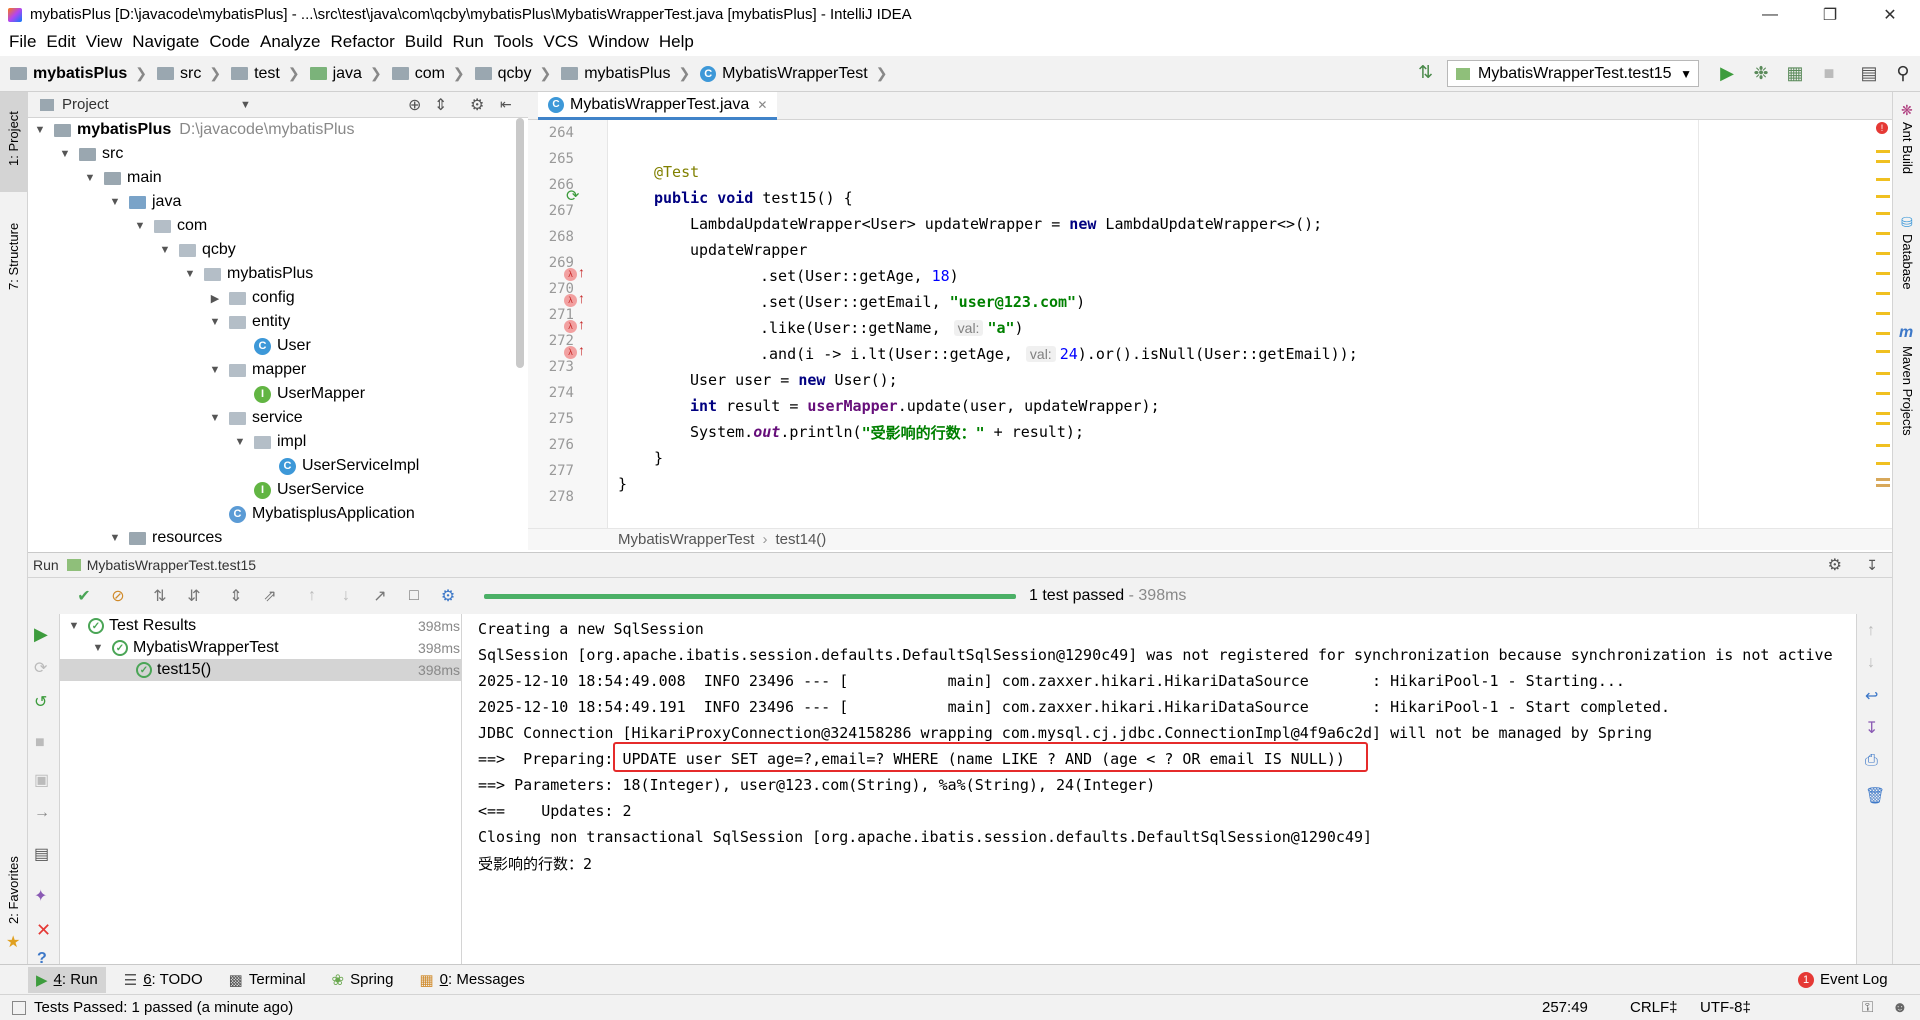  Describe the element at coordinates (236, 596) in the screenshot. I see `expand-all-icon: ⇕` at that location.